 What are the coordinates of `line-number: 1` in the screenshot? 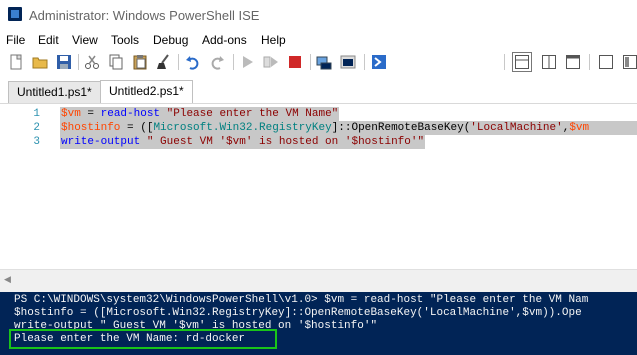 It's located at (36, 114).